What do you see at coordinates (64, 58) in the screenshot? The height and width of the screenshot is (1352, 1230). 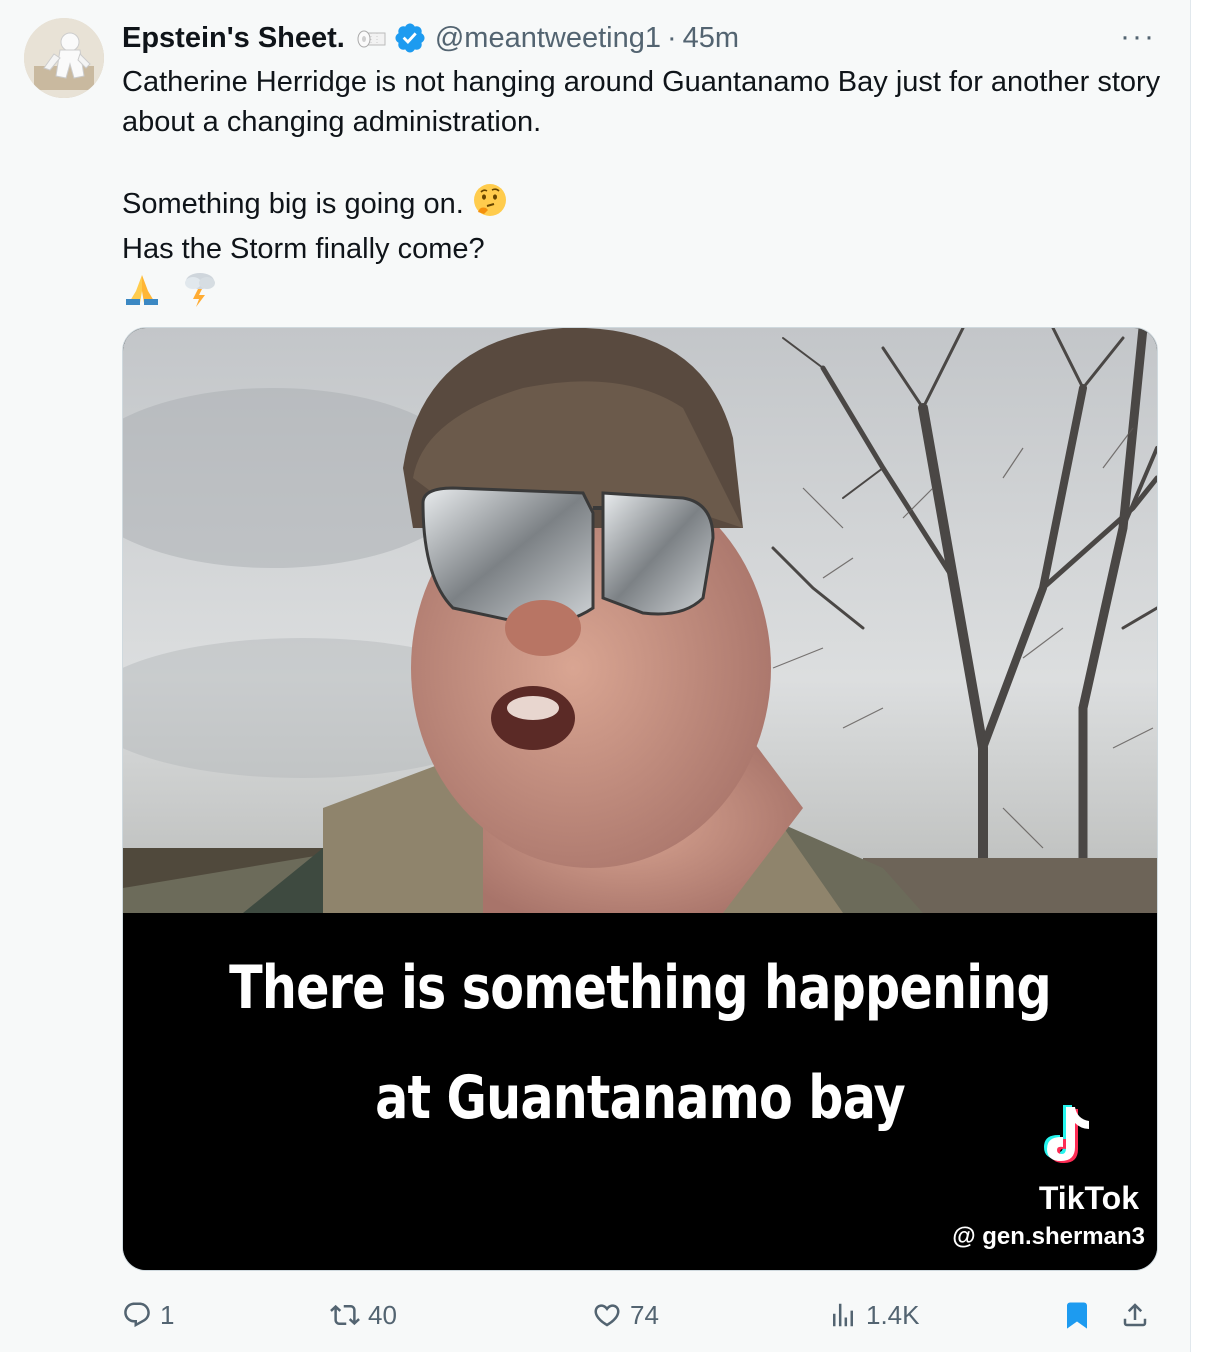 I see `avatar` at bounding box center [64, 58].